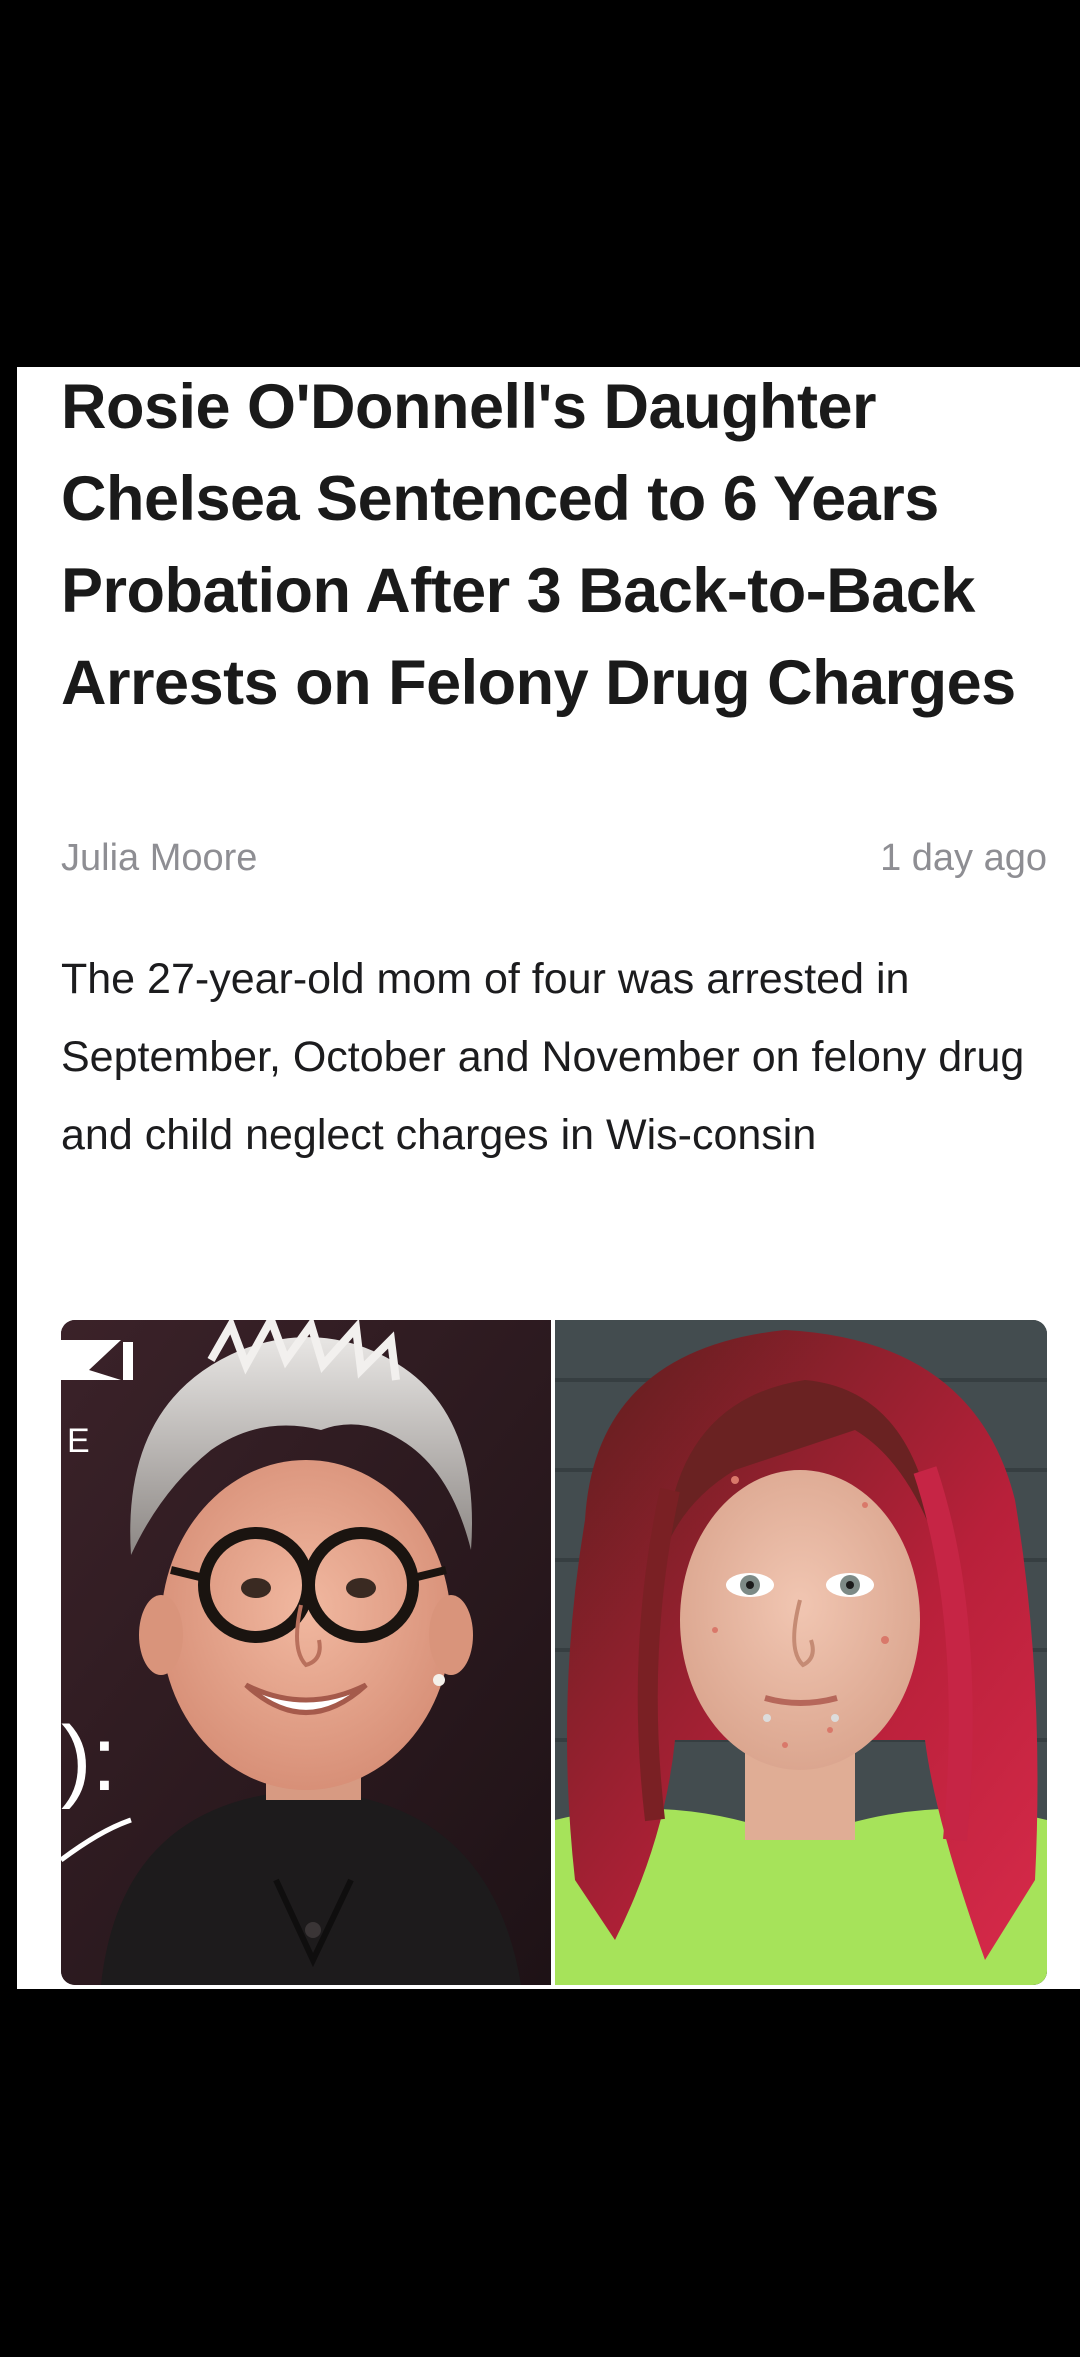 This screenshot has height=2357, width=1080. What do you see at coordinates (159, 858) in the screenshot?
I see `author-name: Julia Moore` at bounding box center [159, 858].